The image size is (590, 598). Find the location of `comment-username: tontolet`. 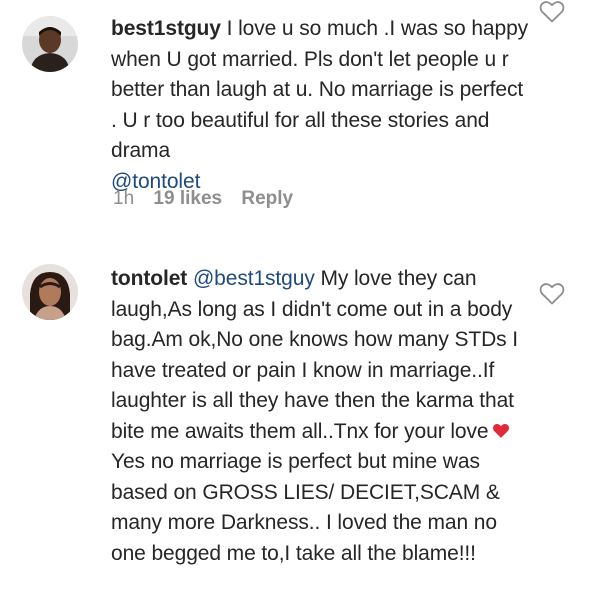

comment-username: tontolet is located at coordinates (149, 278).